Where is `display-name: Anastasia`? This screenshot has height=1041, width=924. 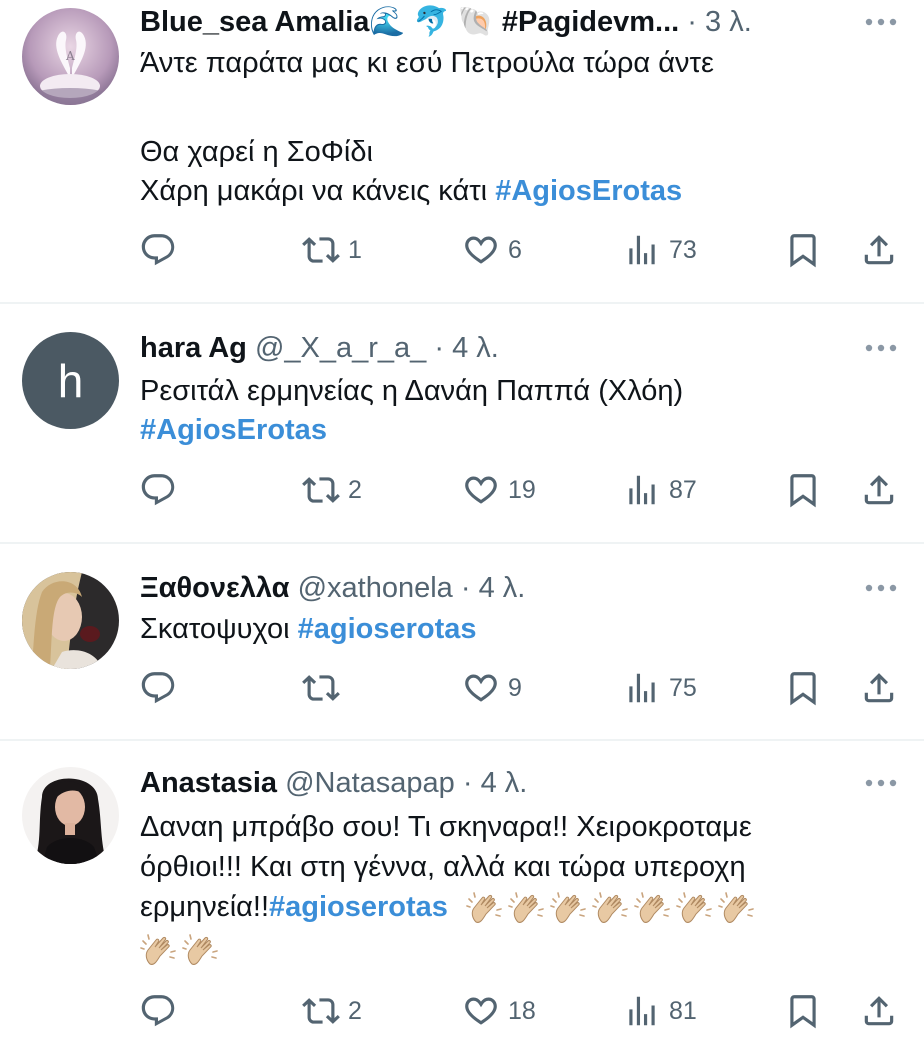
display-name: Anastasia is located at coordinates (208, 783).